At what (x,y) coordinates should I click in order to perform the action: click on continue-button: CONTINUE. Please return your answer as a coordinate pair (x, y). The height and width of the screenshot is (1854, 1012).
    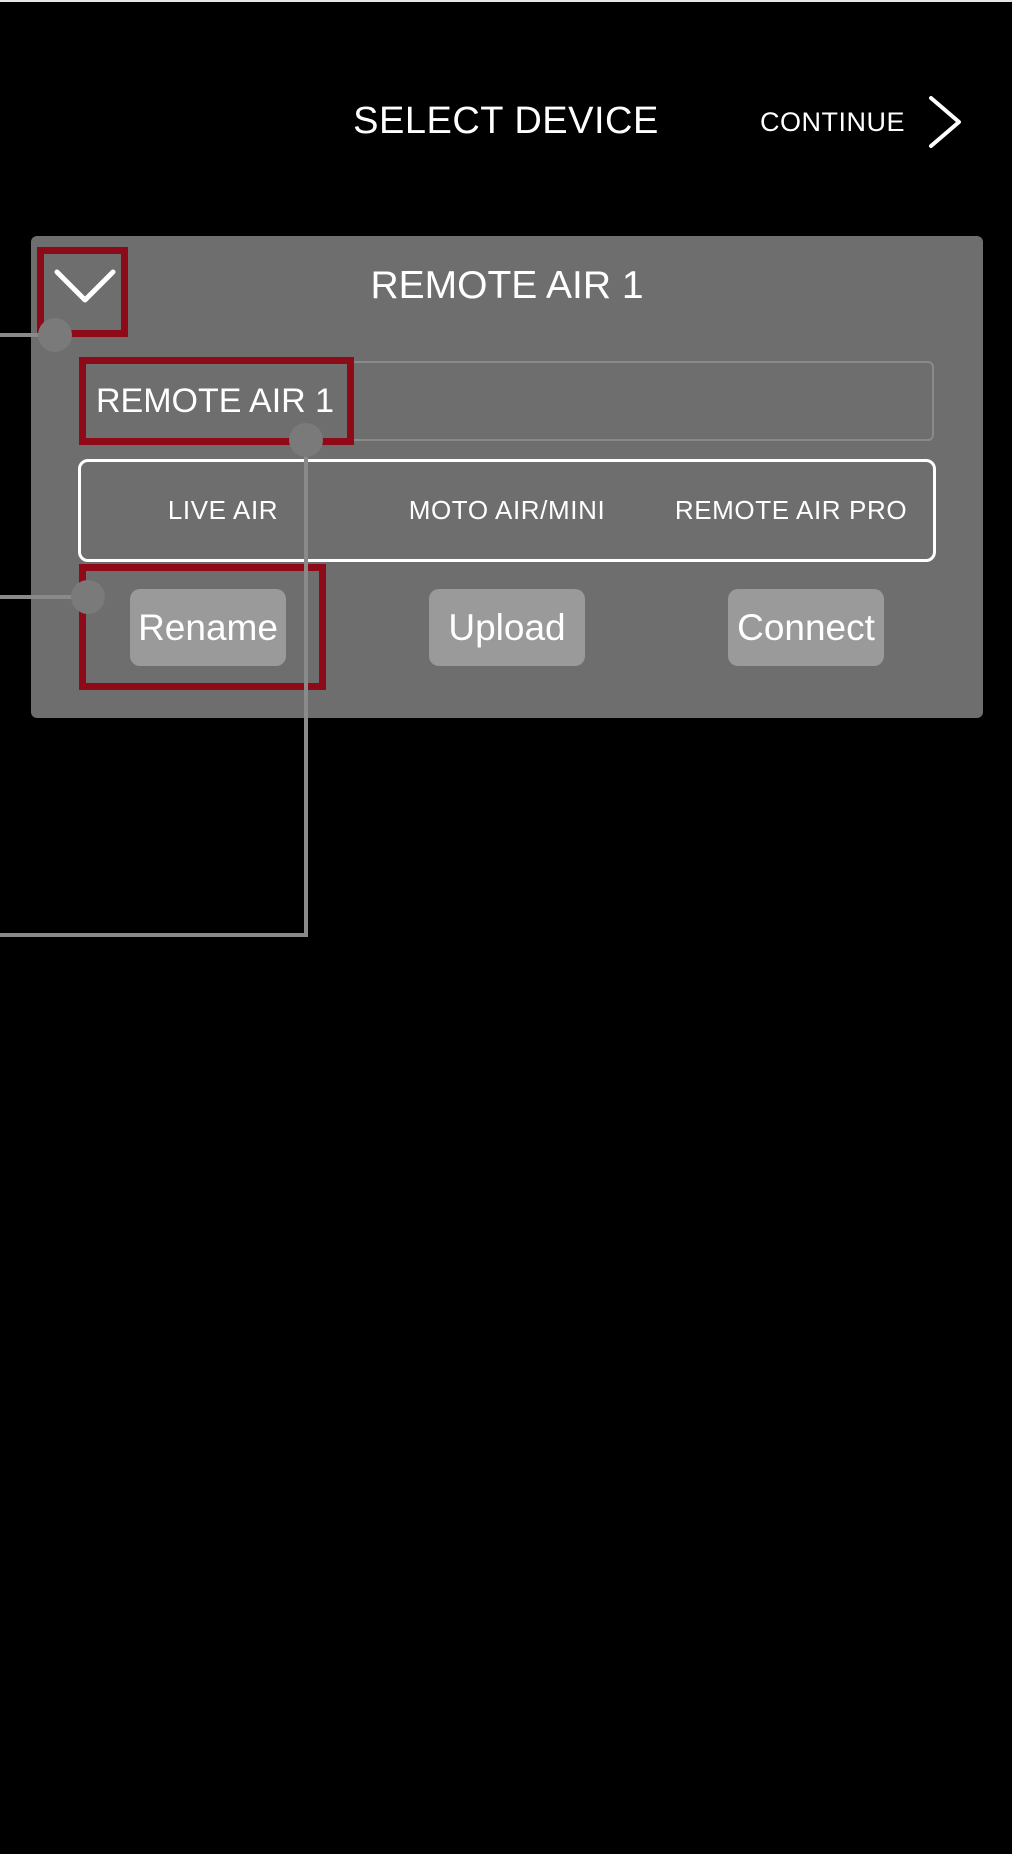
    Looking at the image, I should click on (861, 122).